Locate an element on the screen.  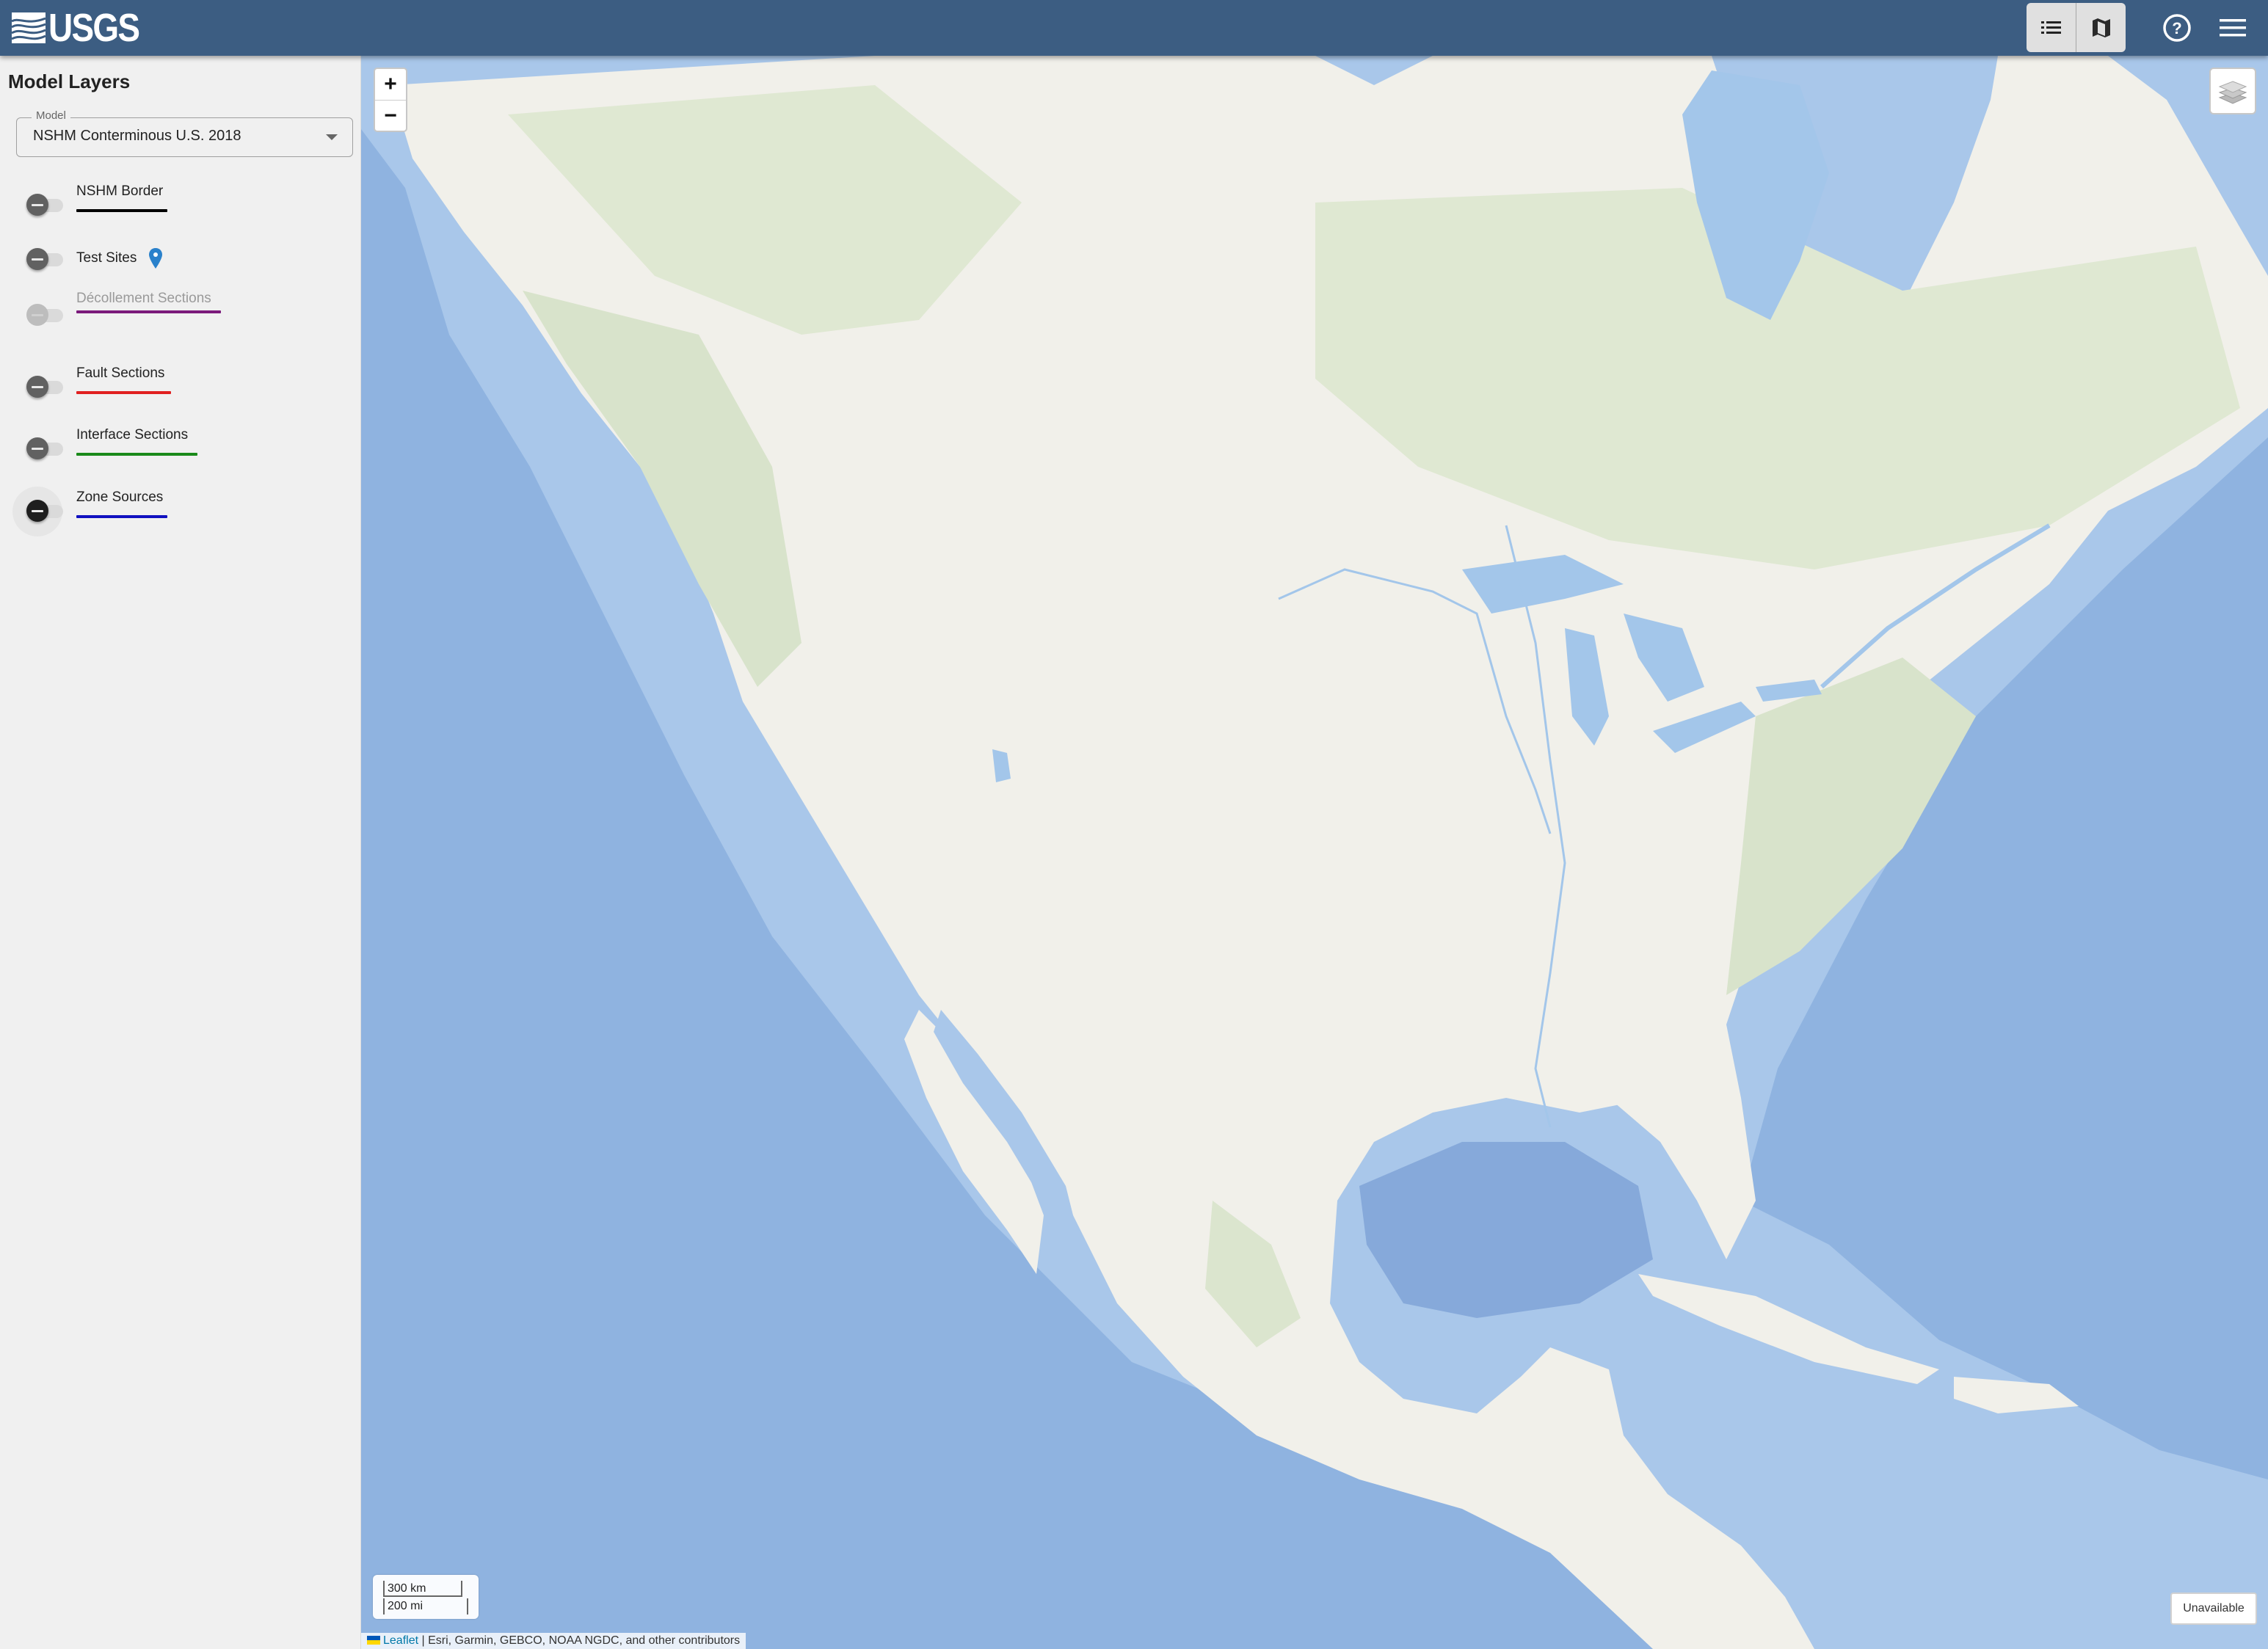
list-view-button is located at coordinates (2051, 27).